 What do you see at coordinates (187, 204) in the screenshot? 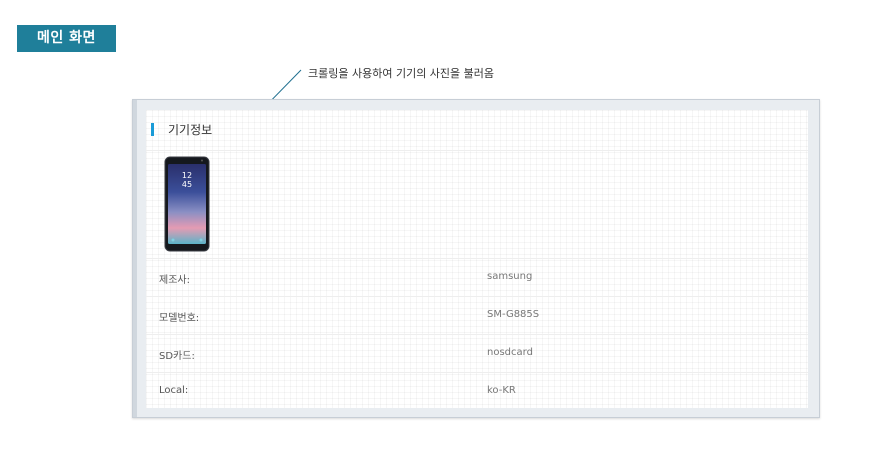
I see `phone-image: 12 45` at bounding box center [187, 204].